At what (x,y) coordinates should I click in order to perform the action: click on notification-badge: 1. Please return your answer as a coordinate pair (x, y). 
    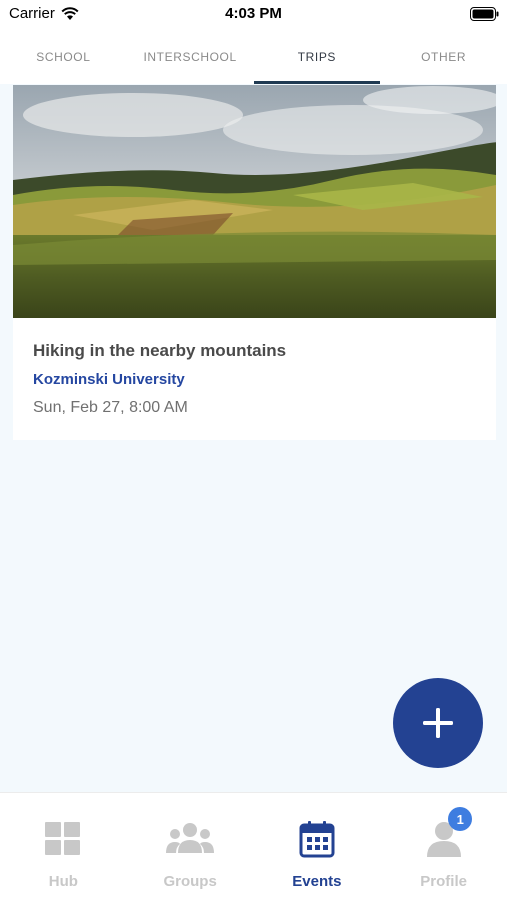
    Looking at the image, I should click on (460, 819).